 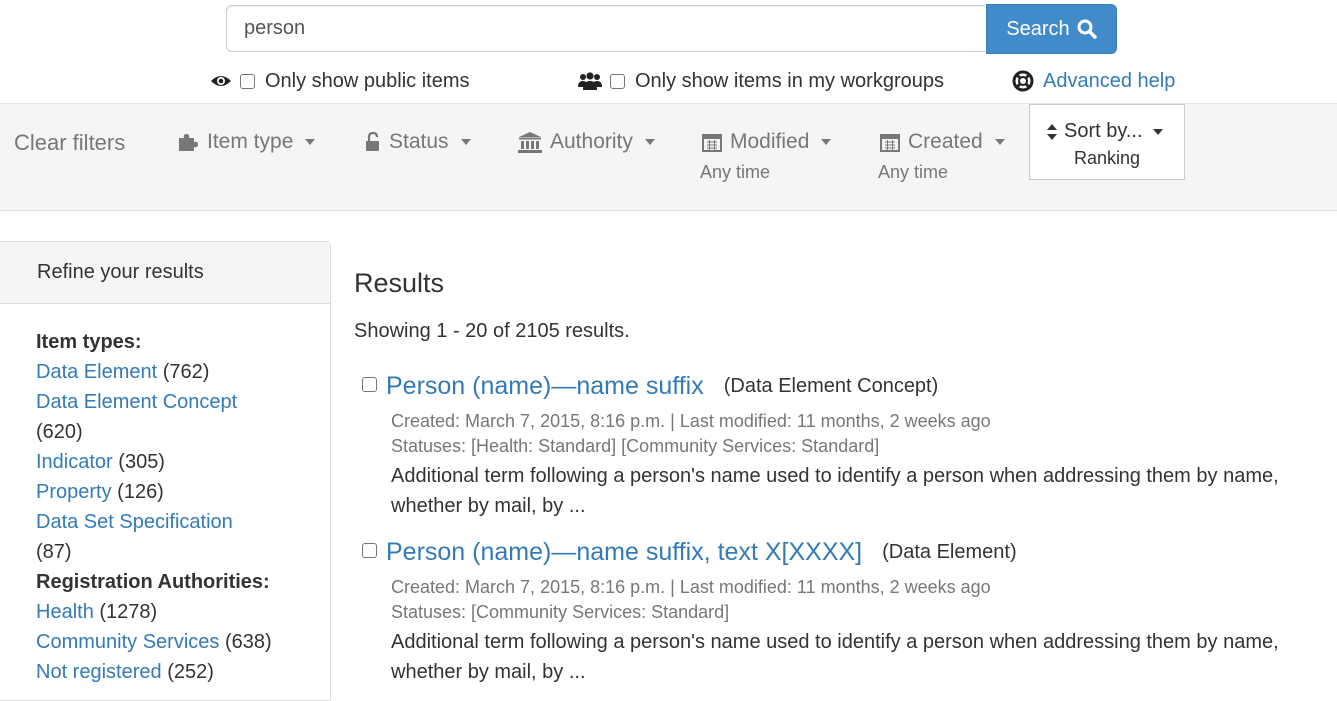 I want to click on facet-count: (252), so click(x=190, y=672).